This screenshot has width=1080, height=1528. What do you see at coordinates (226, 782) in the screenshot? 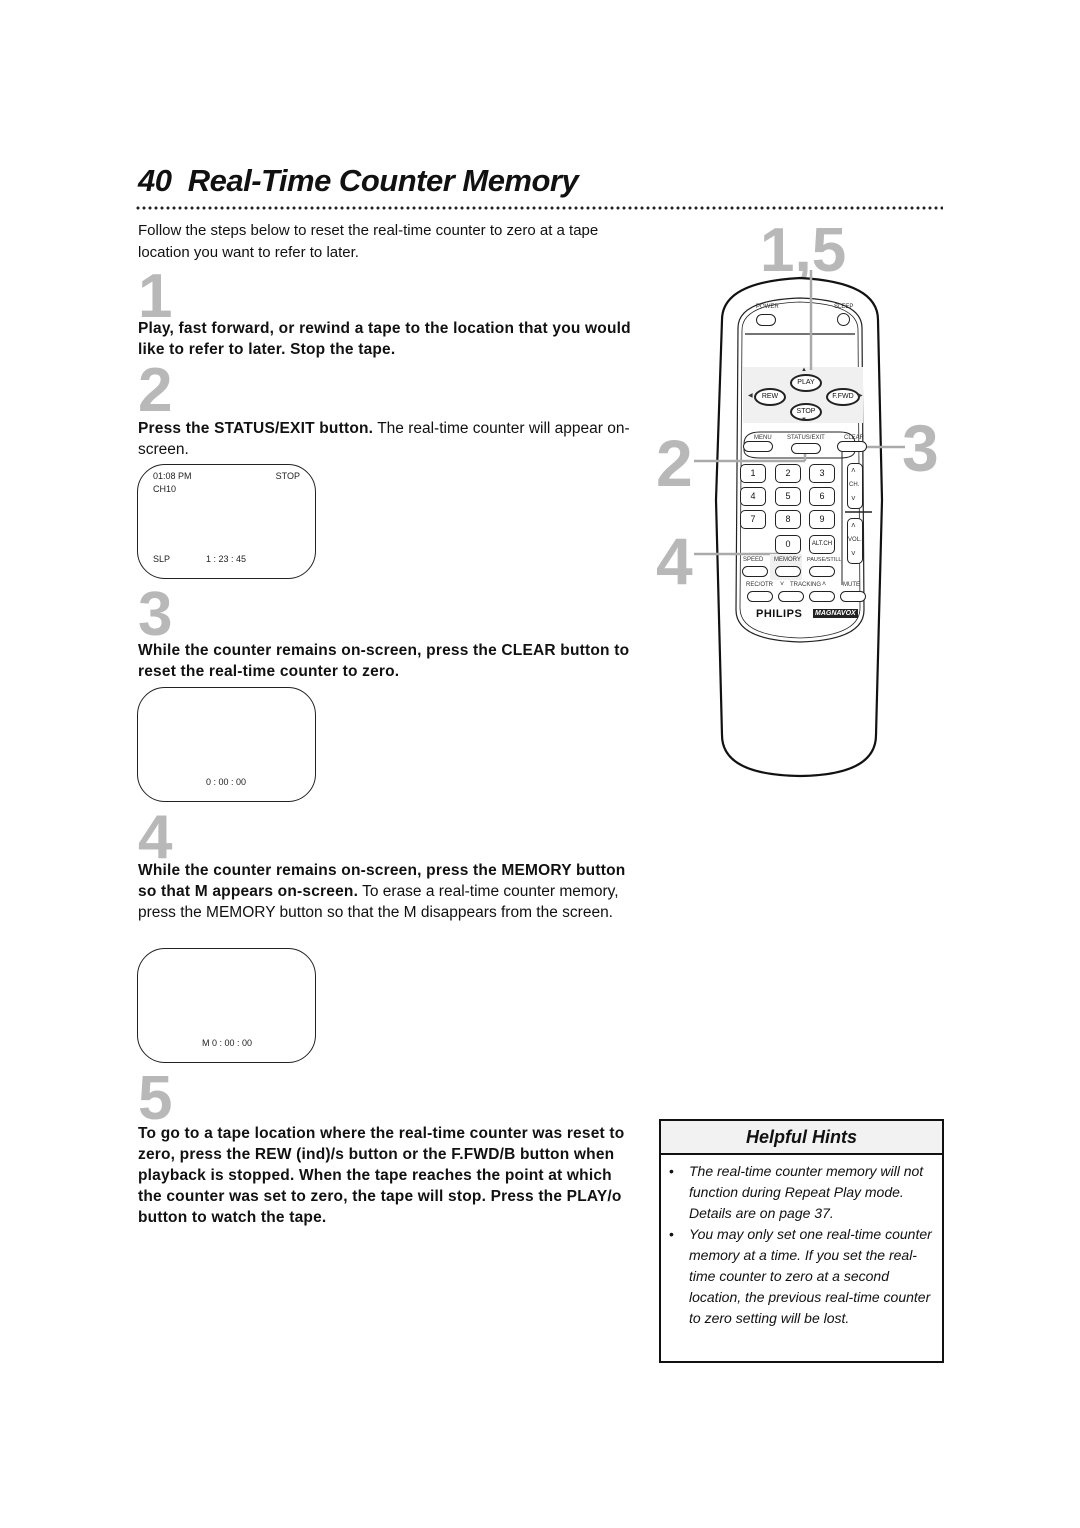
I see `screen-counter: 0 : 00 : 00` at bounding box center [226, 782].